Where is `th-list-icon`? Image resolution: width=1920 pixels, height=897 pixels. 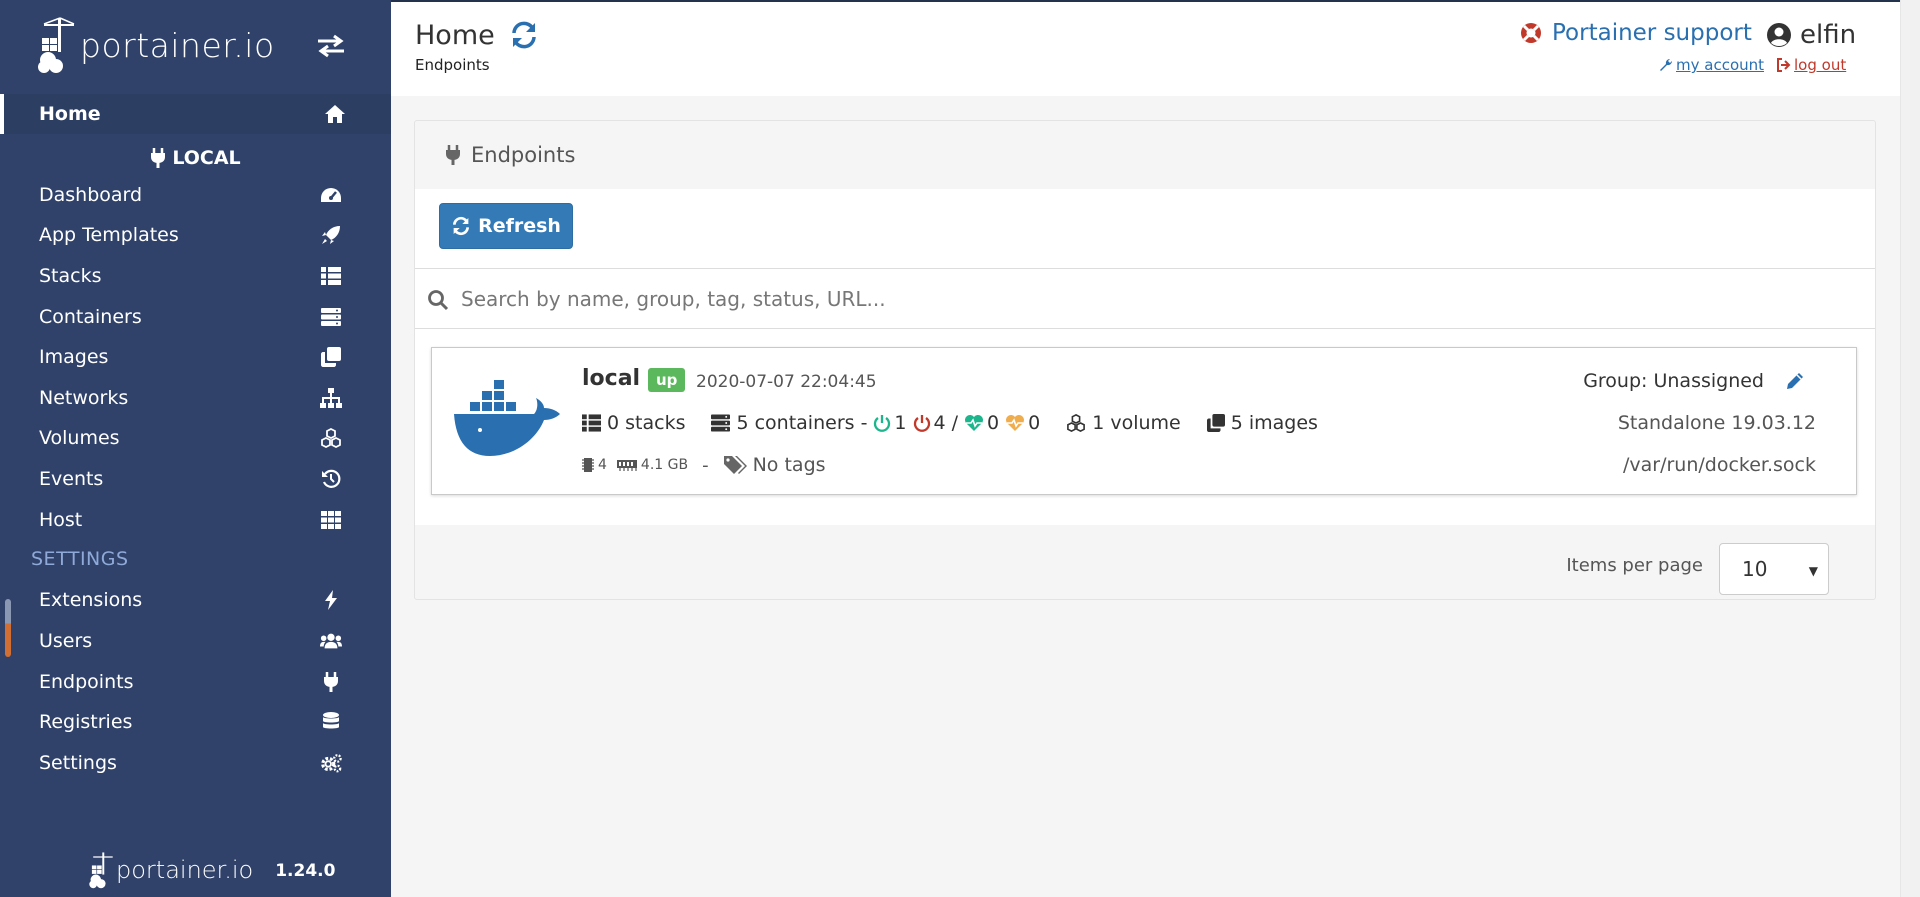 th-list-icon is located at coordinates (331, 276).